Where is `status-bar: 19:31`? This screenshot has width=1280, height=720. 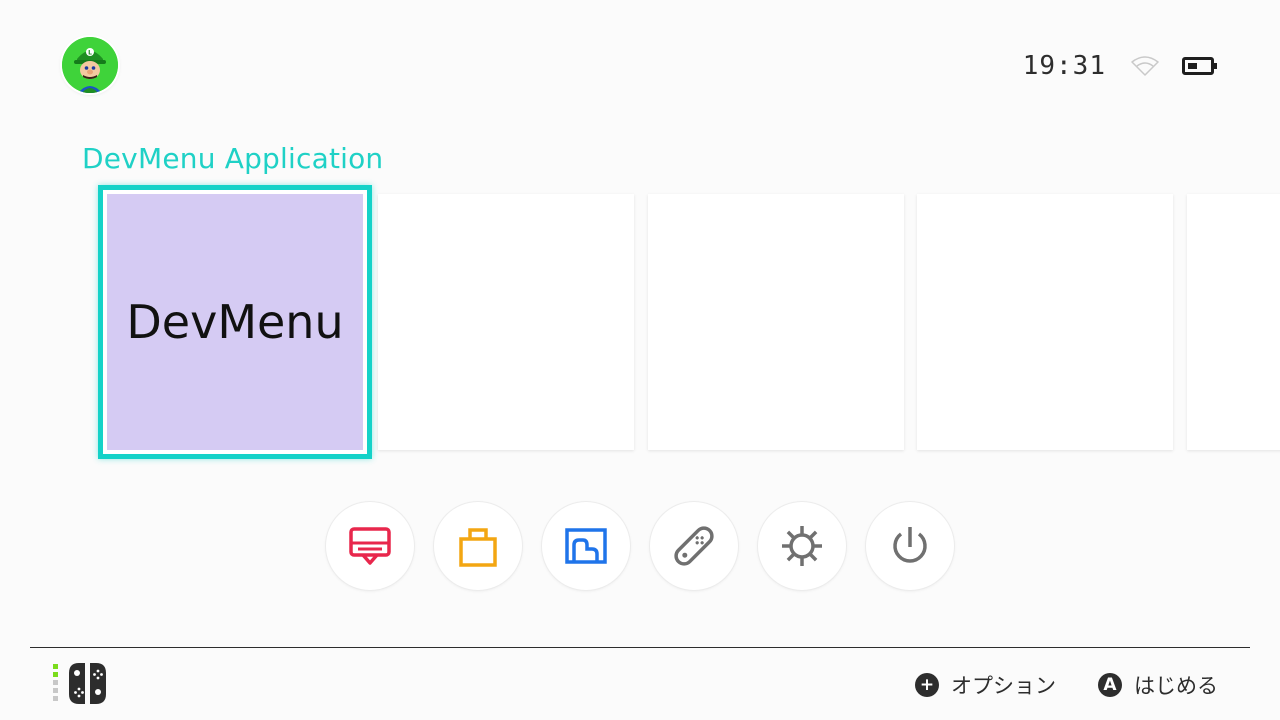
status-bar: 19:31 is located at coordinates (1120, 66).